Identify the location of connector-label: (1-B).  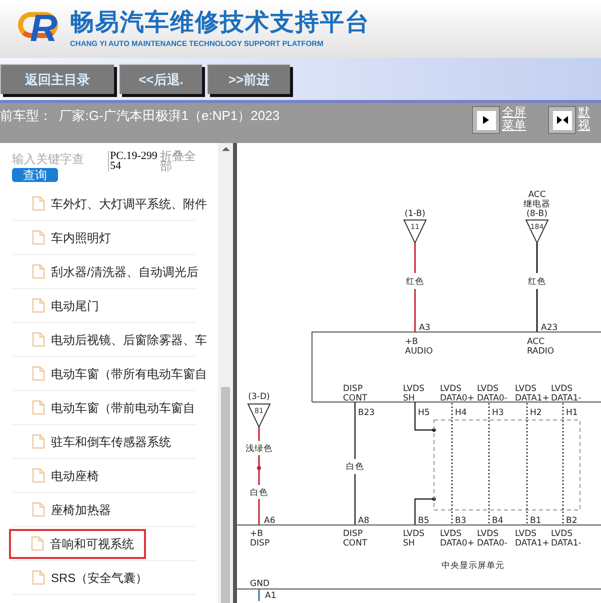
(415, 214).